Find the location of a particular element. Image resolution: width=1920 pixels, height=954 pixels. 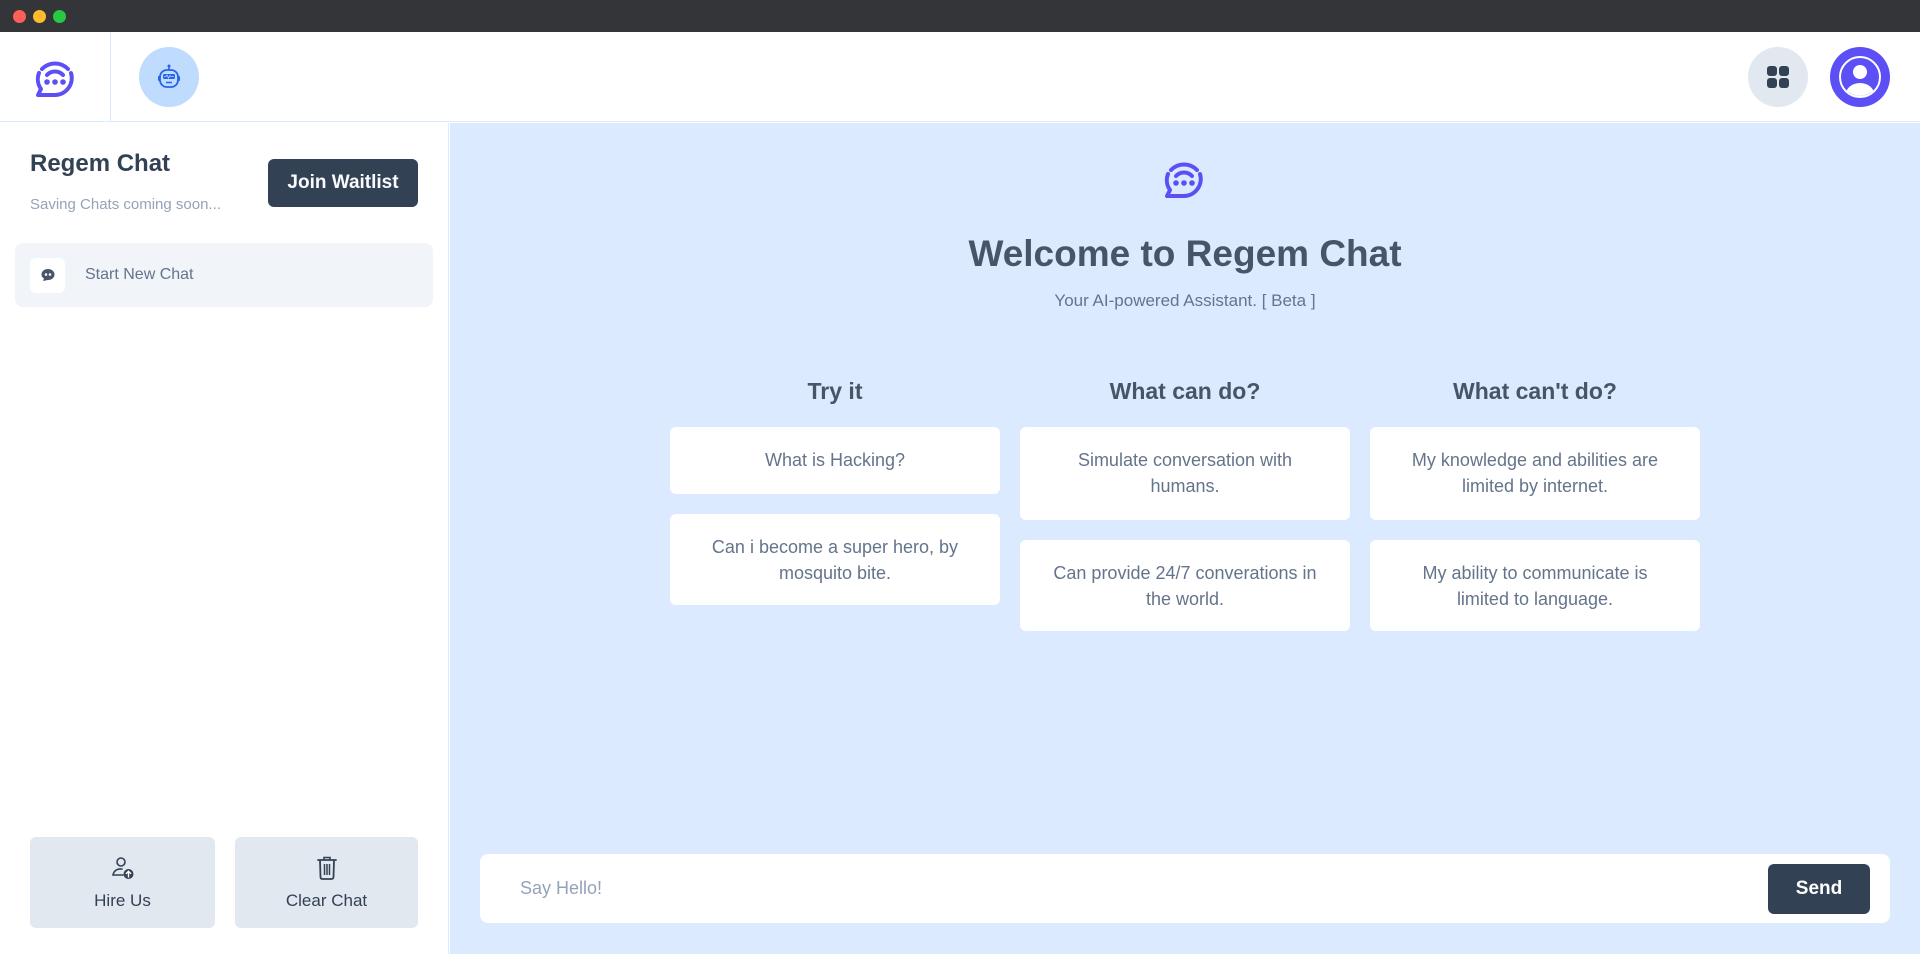

prompt-card: What is Hacking? is located at coordinates (835, 460).